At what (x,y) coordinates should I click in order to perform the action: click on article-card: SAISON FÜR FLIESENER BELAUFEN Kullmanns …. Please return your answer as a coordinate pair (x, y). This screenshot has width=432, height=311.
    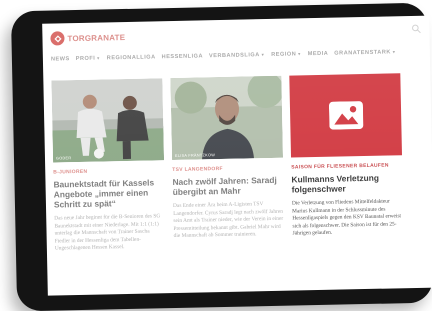
    Looking at the image, I should click on (346, 155).